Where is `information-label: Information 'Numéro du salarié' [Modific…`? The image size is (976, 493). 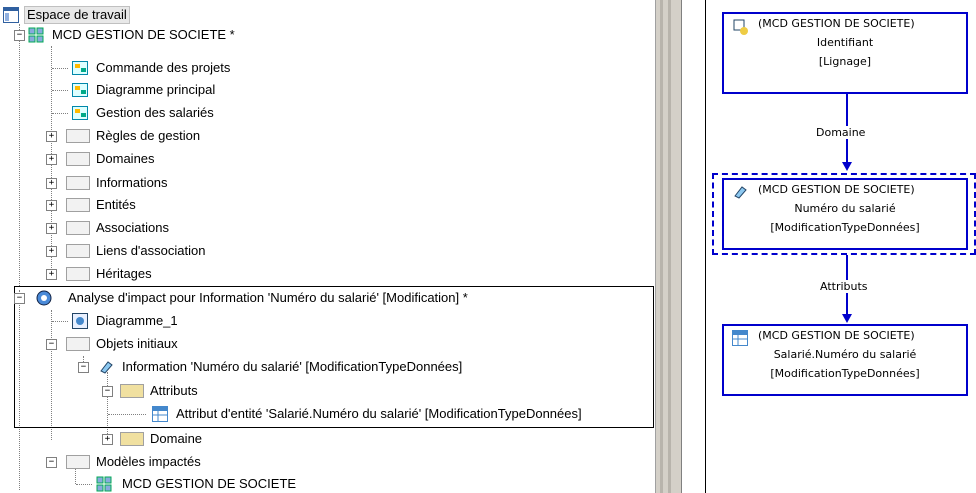 information-label: Information 'Numéro du salarié' [Modific… is located at coordinates (292, 366).